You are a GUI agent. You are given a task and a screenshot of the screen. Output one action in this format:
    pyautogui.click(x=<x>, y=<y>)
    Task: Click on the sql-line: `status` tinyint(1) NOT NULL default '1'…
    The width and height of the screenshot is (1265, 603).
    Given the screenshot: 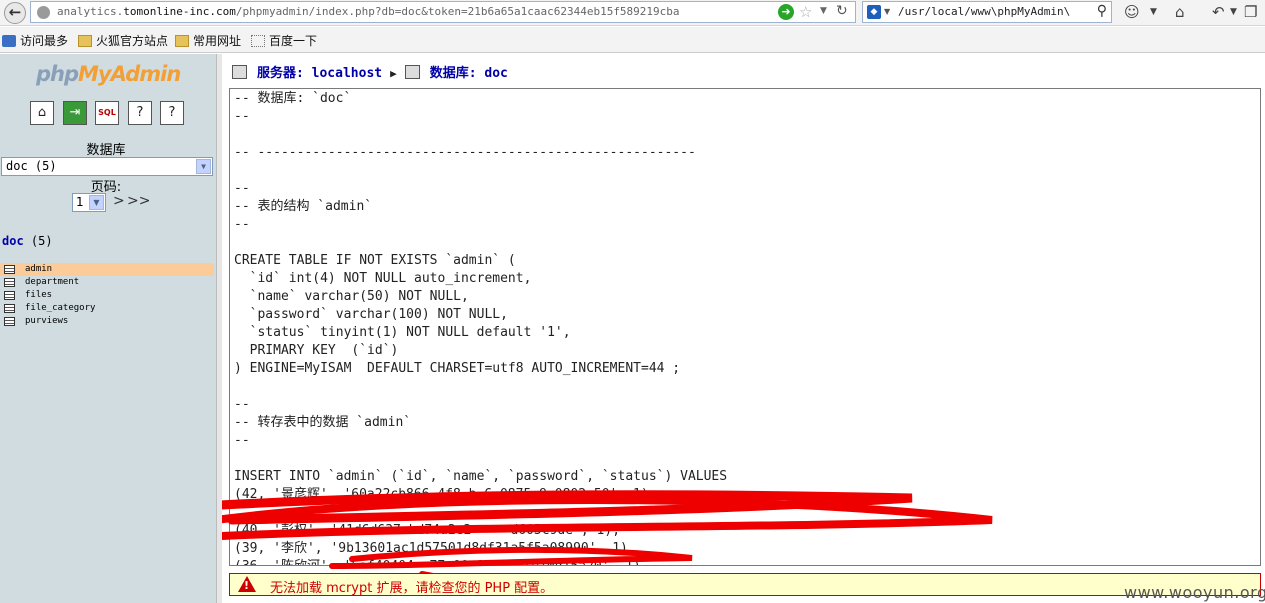 What is the action you would take?
    pyautogui.click(x=402, y=332)
    